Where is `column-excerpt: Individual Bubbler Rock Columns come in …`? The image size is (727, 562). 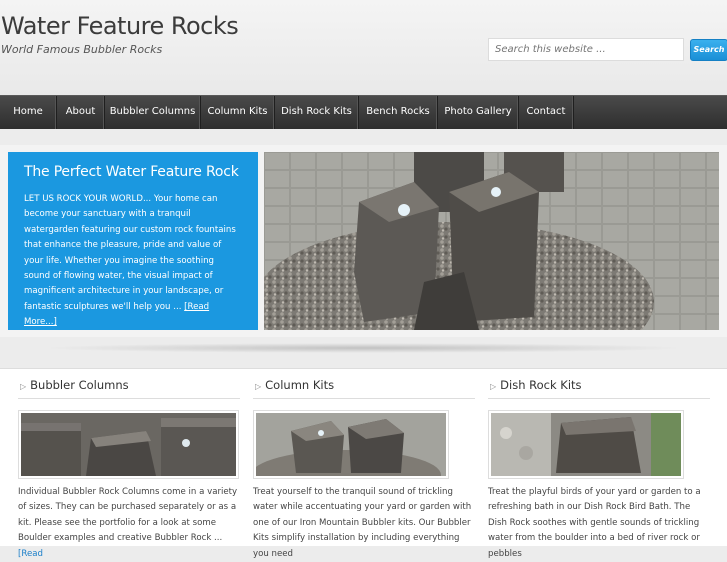
column-excerpt: Individual Bubbler Rock Columns come in … is located at coordinates (129, 523).